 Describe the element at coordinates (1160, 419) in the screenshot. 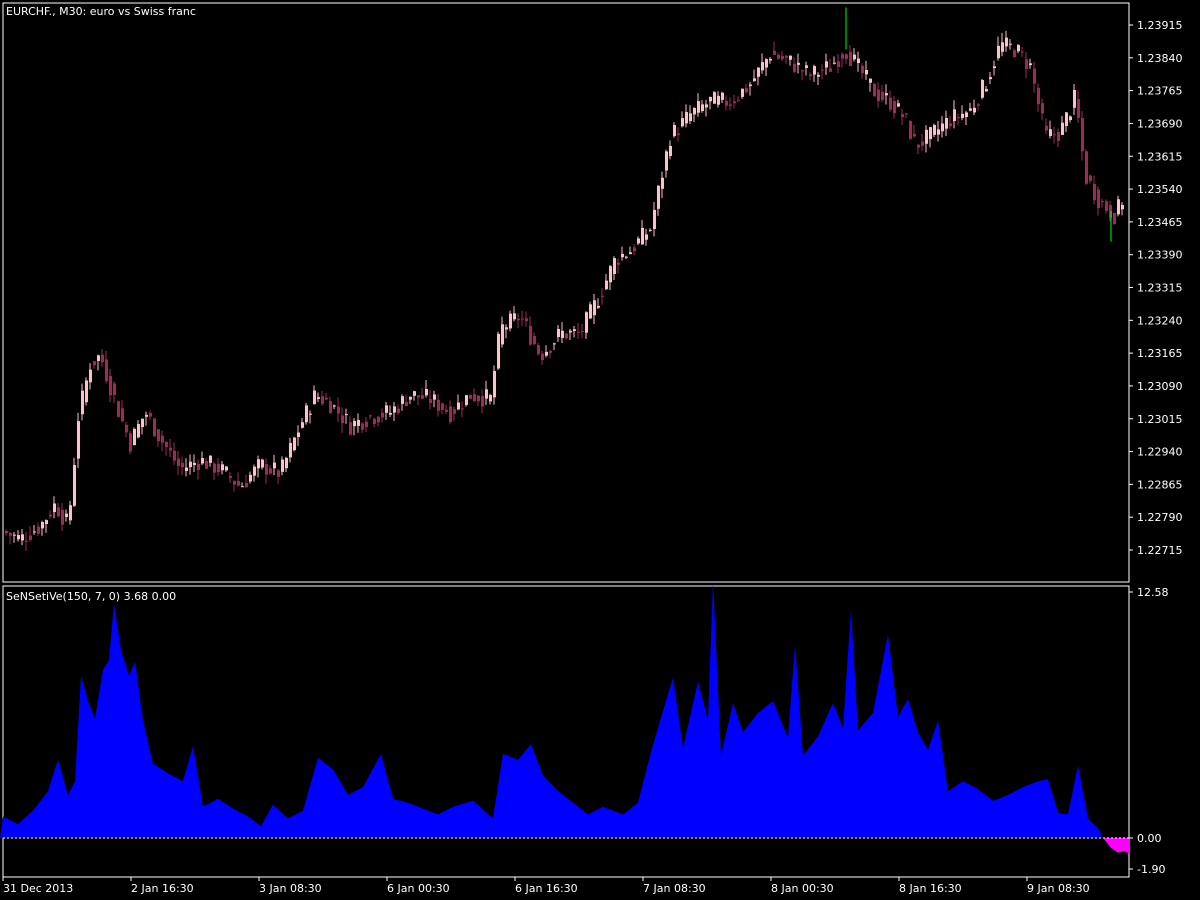

I see `price-tick-label: 1.23015` at that location.